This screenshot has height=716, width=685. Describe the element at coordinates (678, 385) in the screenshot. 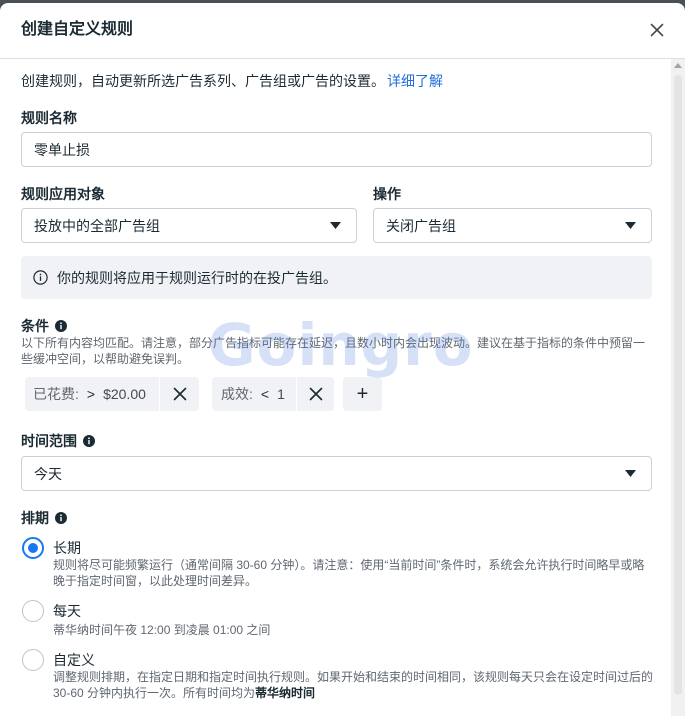

I see `scrollbar-thumb` at that location.